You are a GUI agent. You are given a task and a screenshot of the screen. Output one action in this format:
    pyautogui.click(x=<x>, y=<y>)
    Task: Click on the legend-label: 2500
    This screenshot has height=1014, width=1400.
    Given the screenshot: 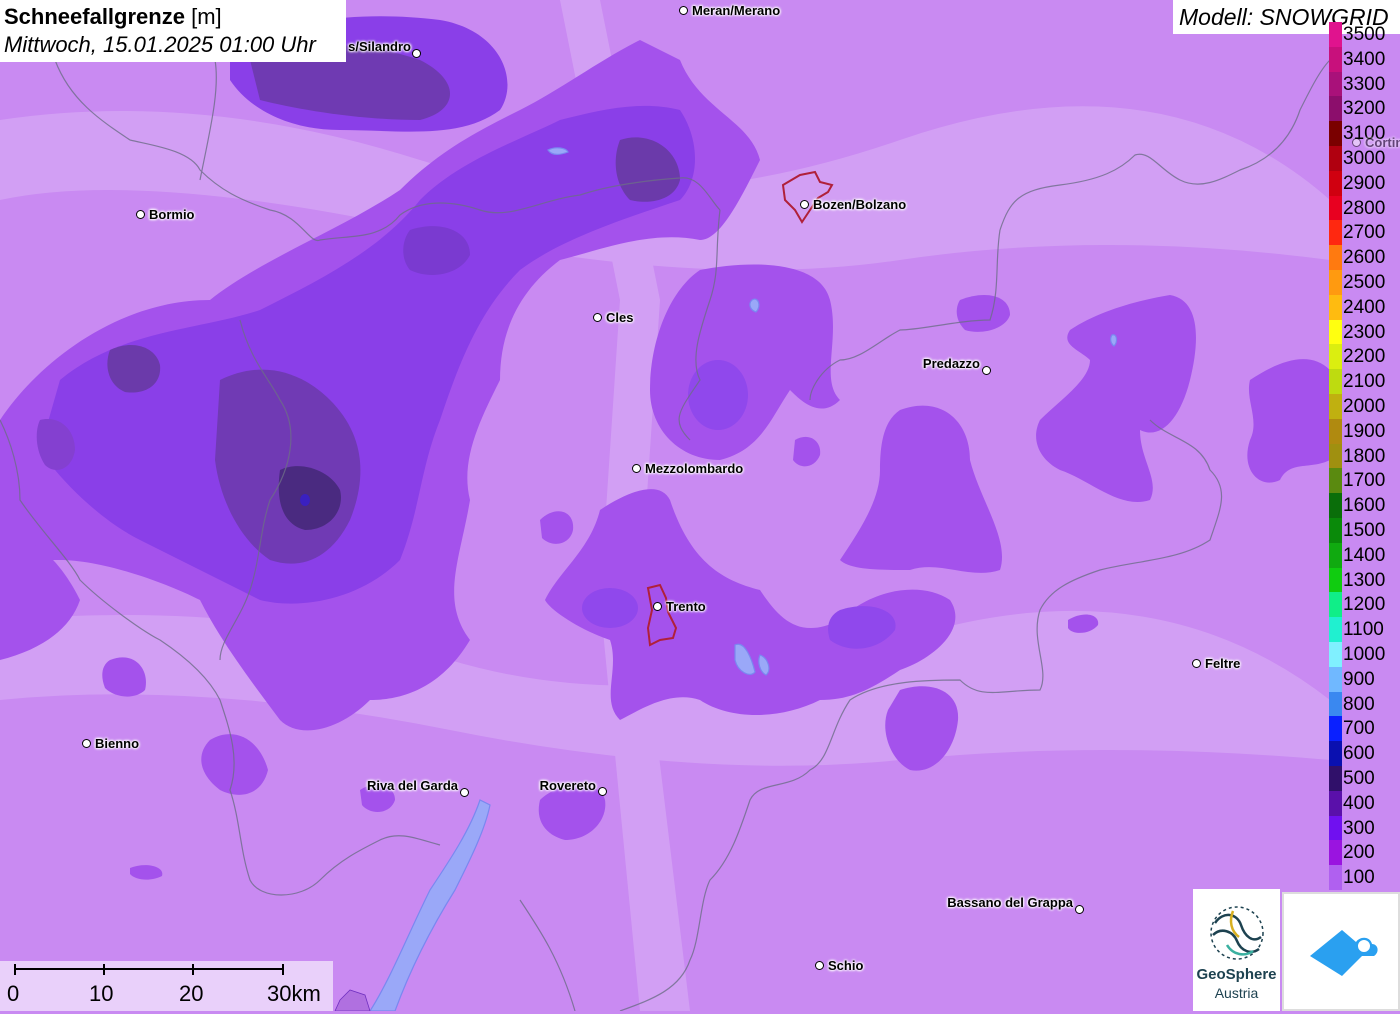 What is the action you would take?
    pyautogui.click(x=1364, y=282)
    